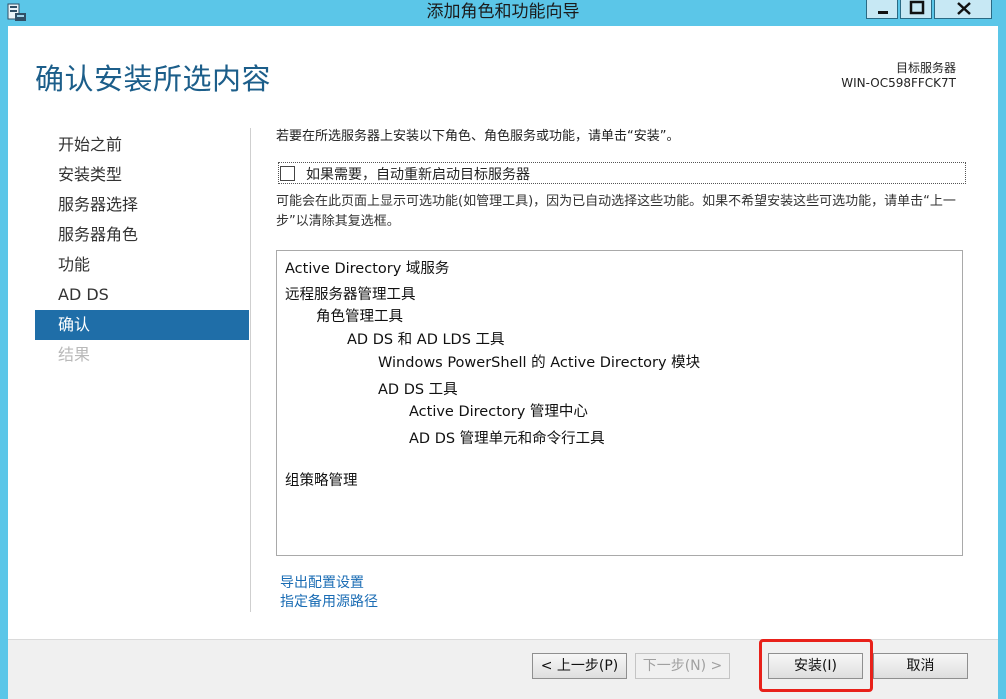 The width and height of the screenshot is (1006, 699). I want to click on restart-checkbox, so click(287, 173).